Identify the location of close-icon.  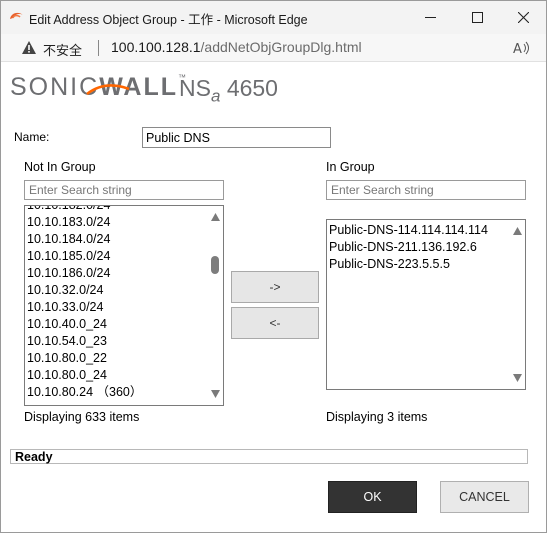
(523, 17).